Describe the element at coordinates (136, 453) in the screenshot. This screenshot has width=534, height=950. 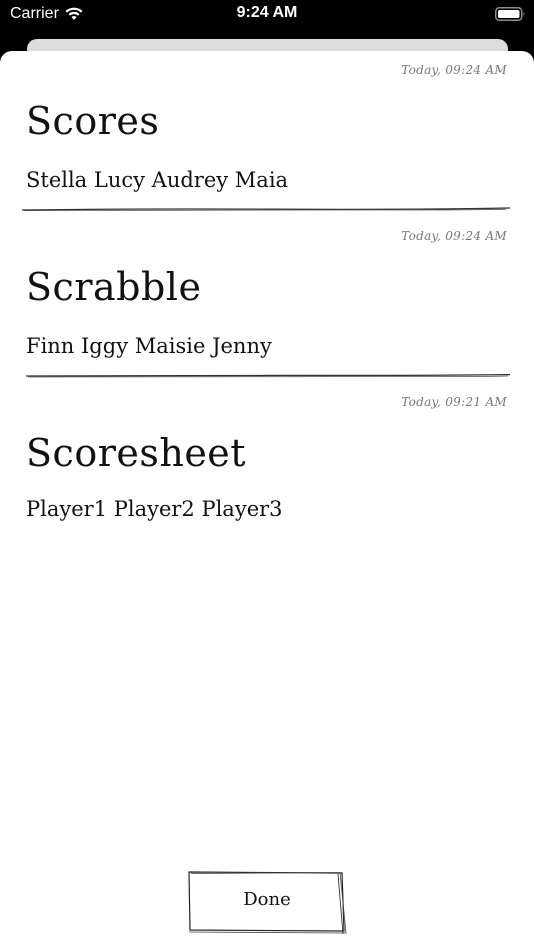
I see `entry-title: Scoresheet` at that location.